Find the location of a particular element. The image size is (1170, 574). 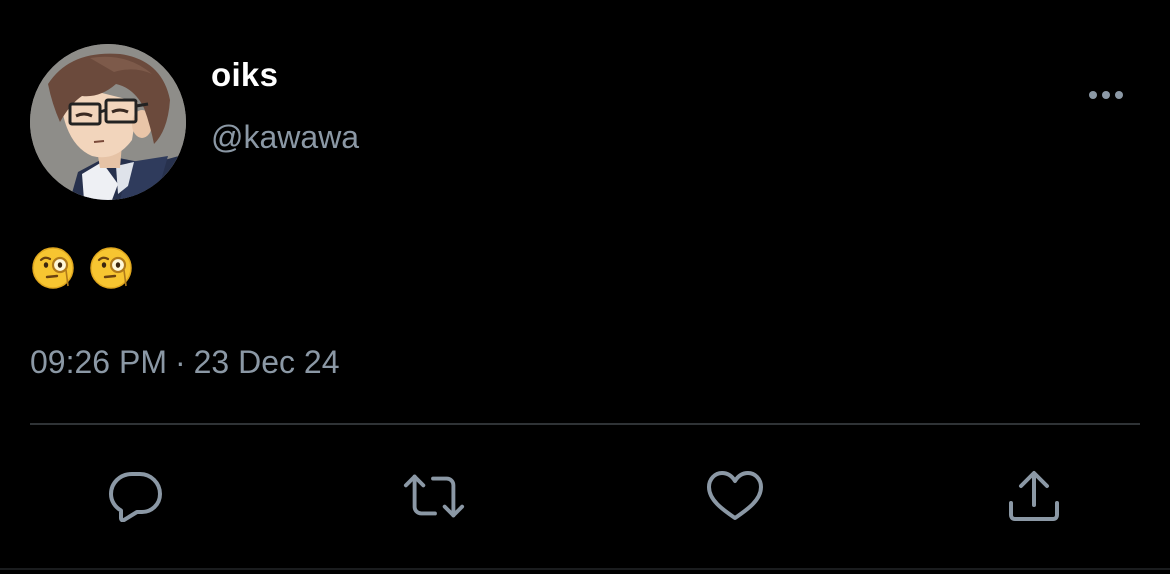

heart-icon is located at coordinates (735, 495).